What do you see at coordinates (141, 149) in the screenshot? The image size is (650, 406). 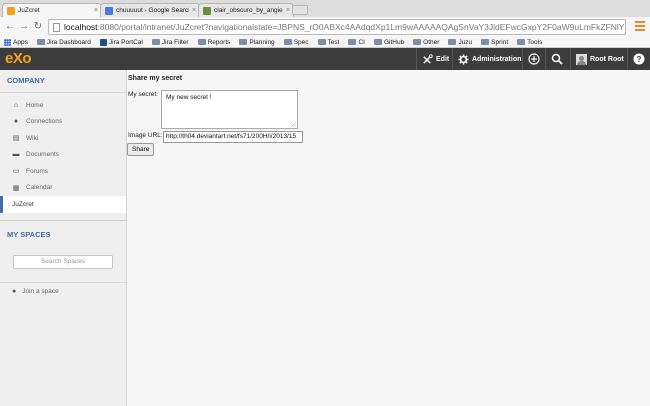 I see `share-button: Share` at bounding box center [141, 149].